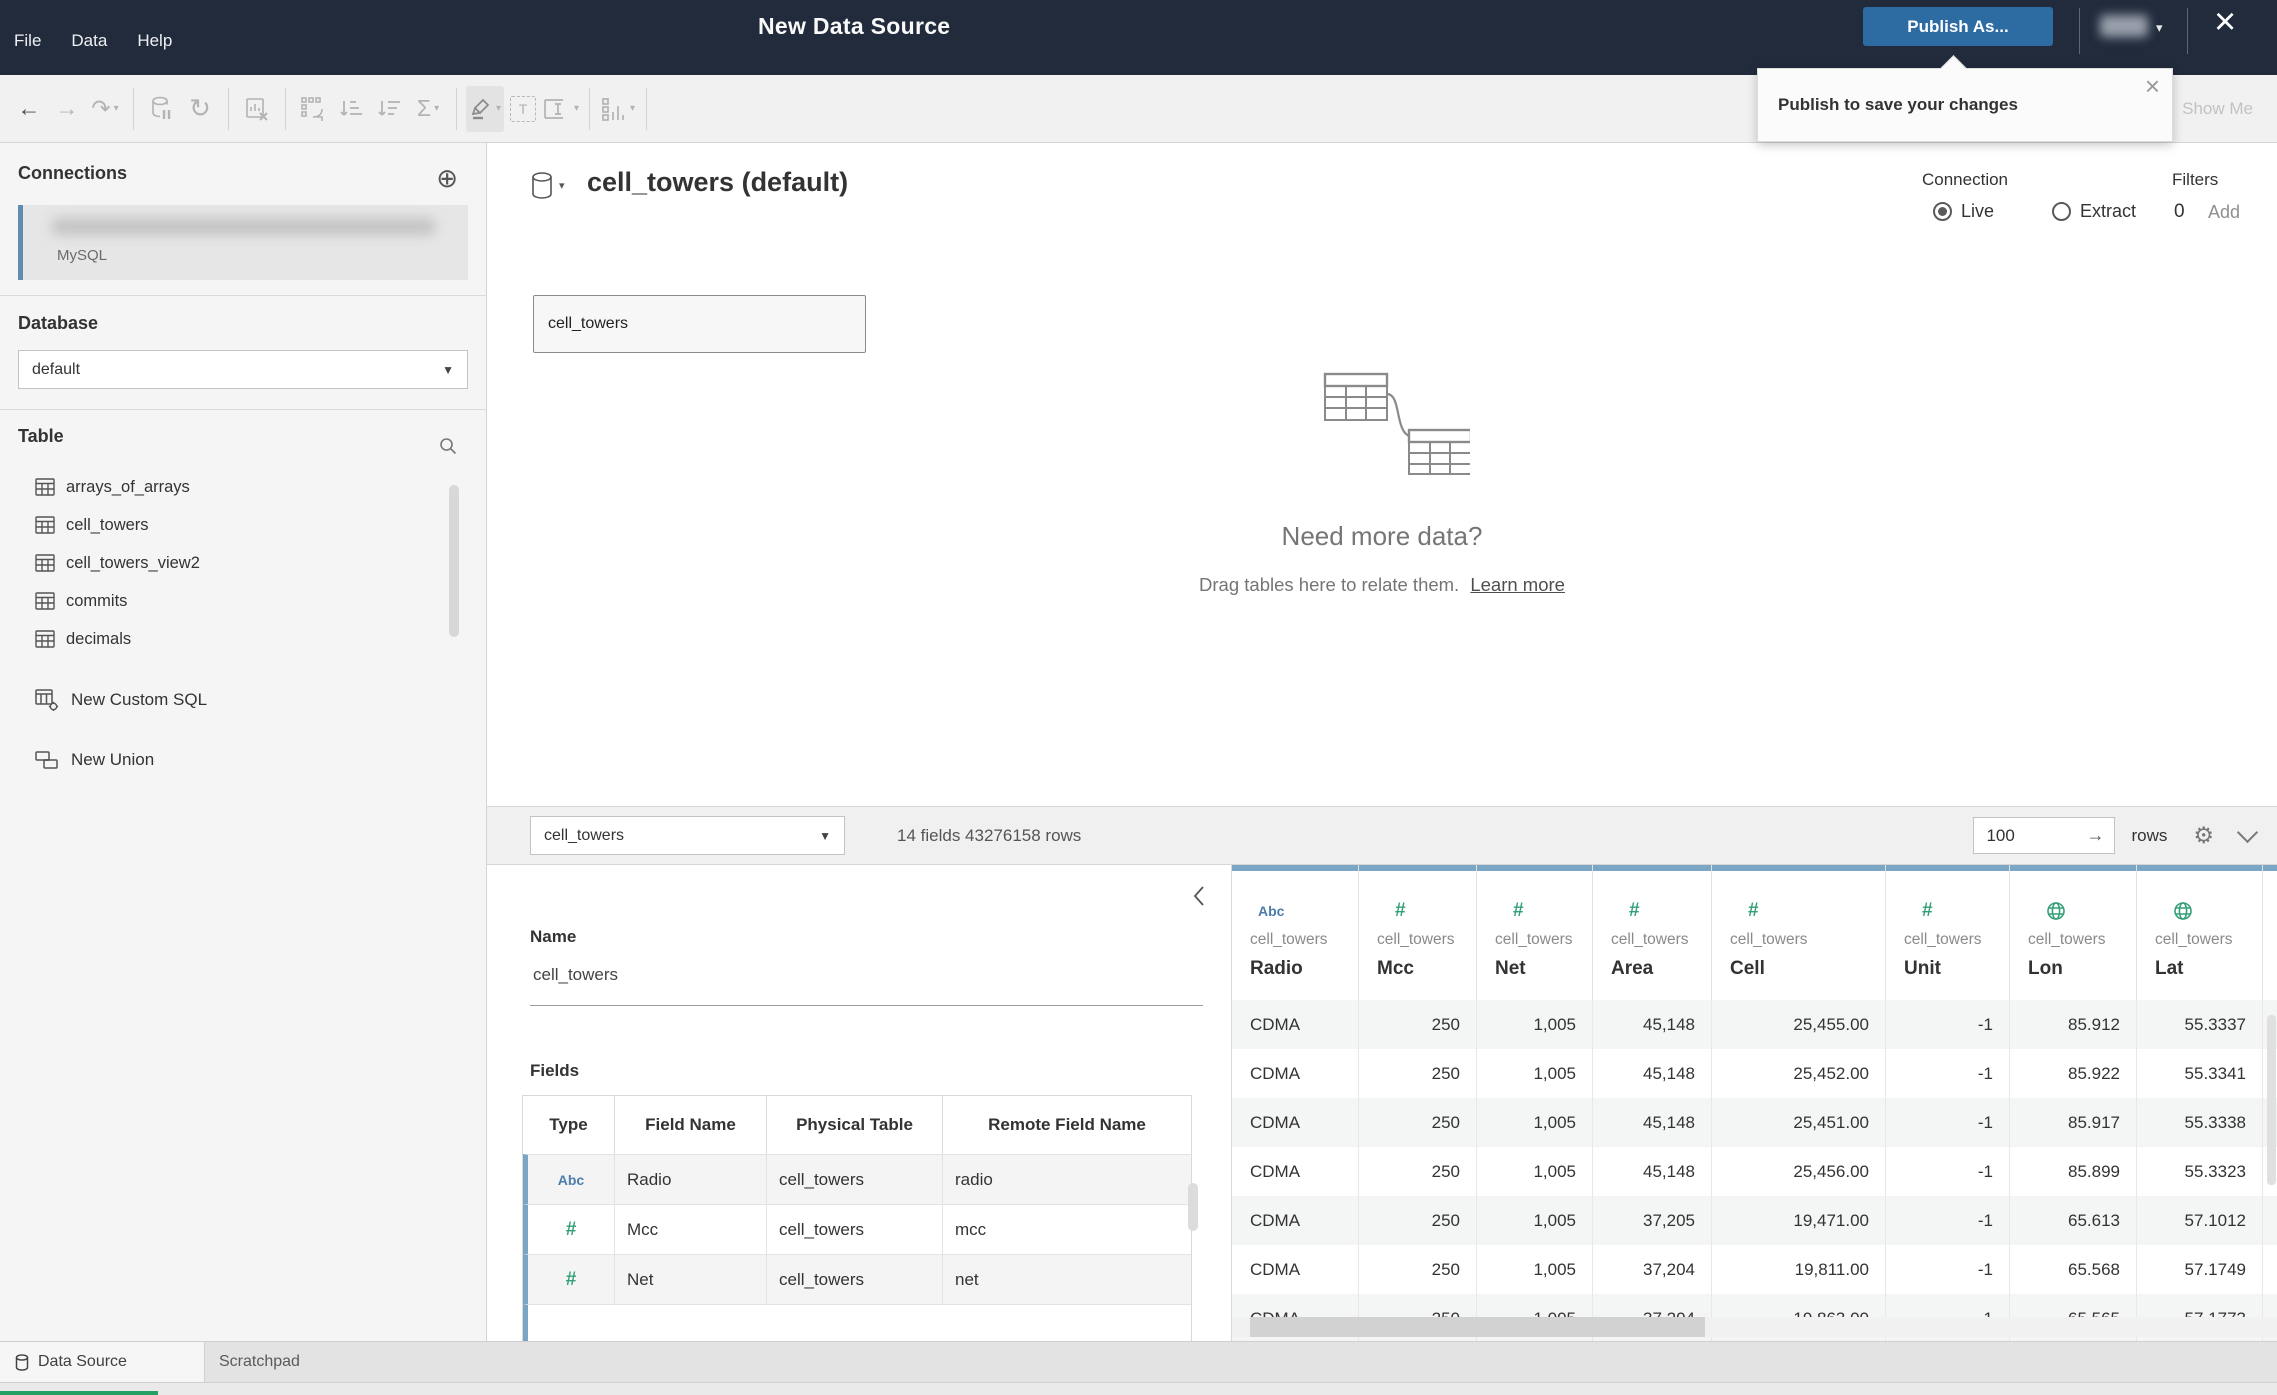 Image resolution: width=2277 pixels, height=1395 pixels. I want to click on grid-column-header: # cell_towers Area, so click(1652, 932).